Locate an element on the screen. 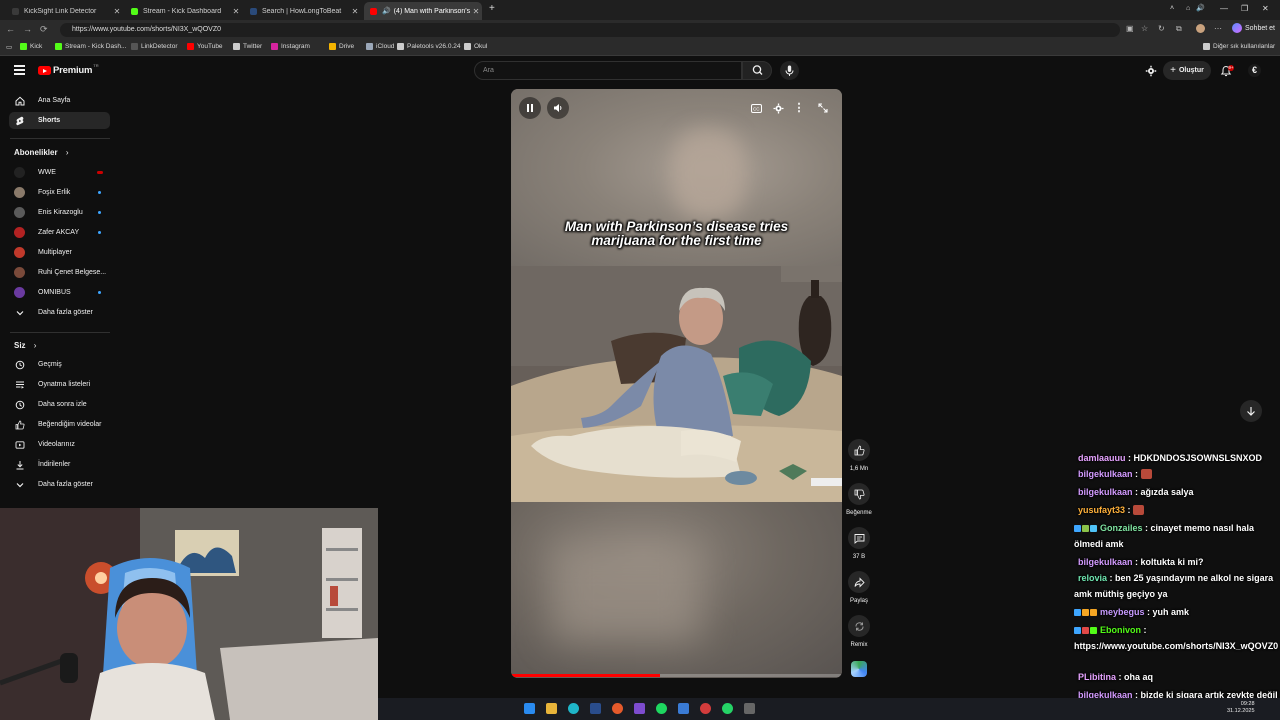 This screenshot has width=1280, height=720. maximize-icon: ❐ is located at coordinates (1244, 8).